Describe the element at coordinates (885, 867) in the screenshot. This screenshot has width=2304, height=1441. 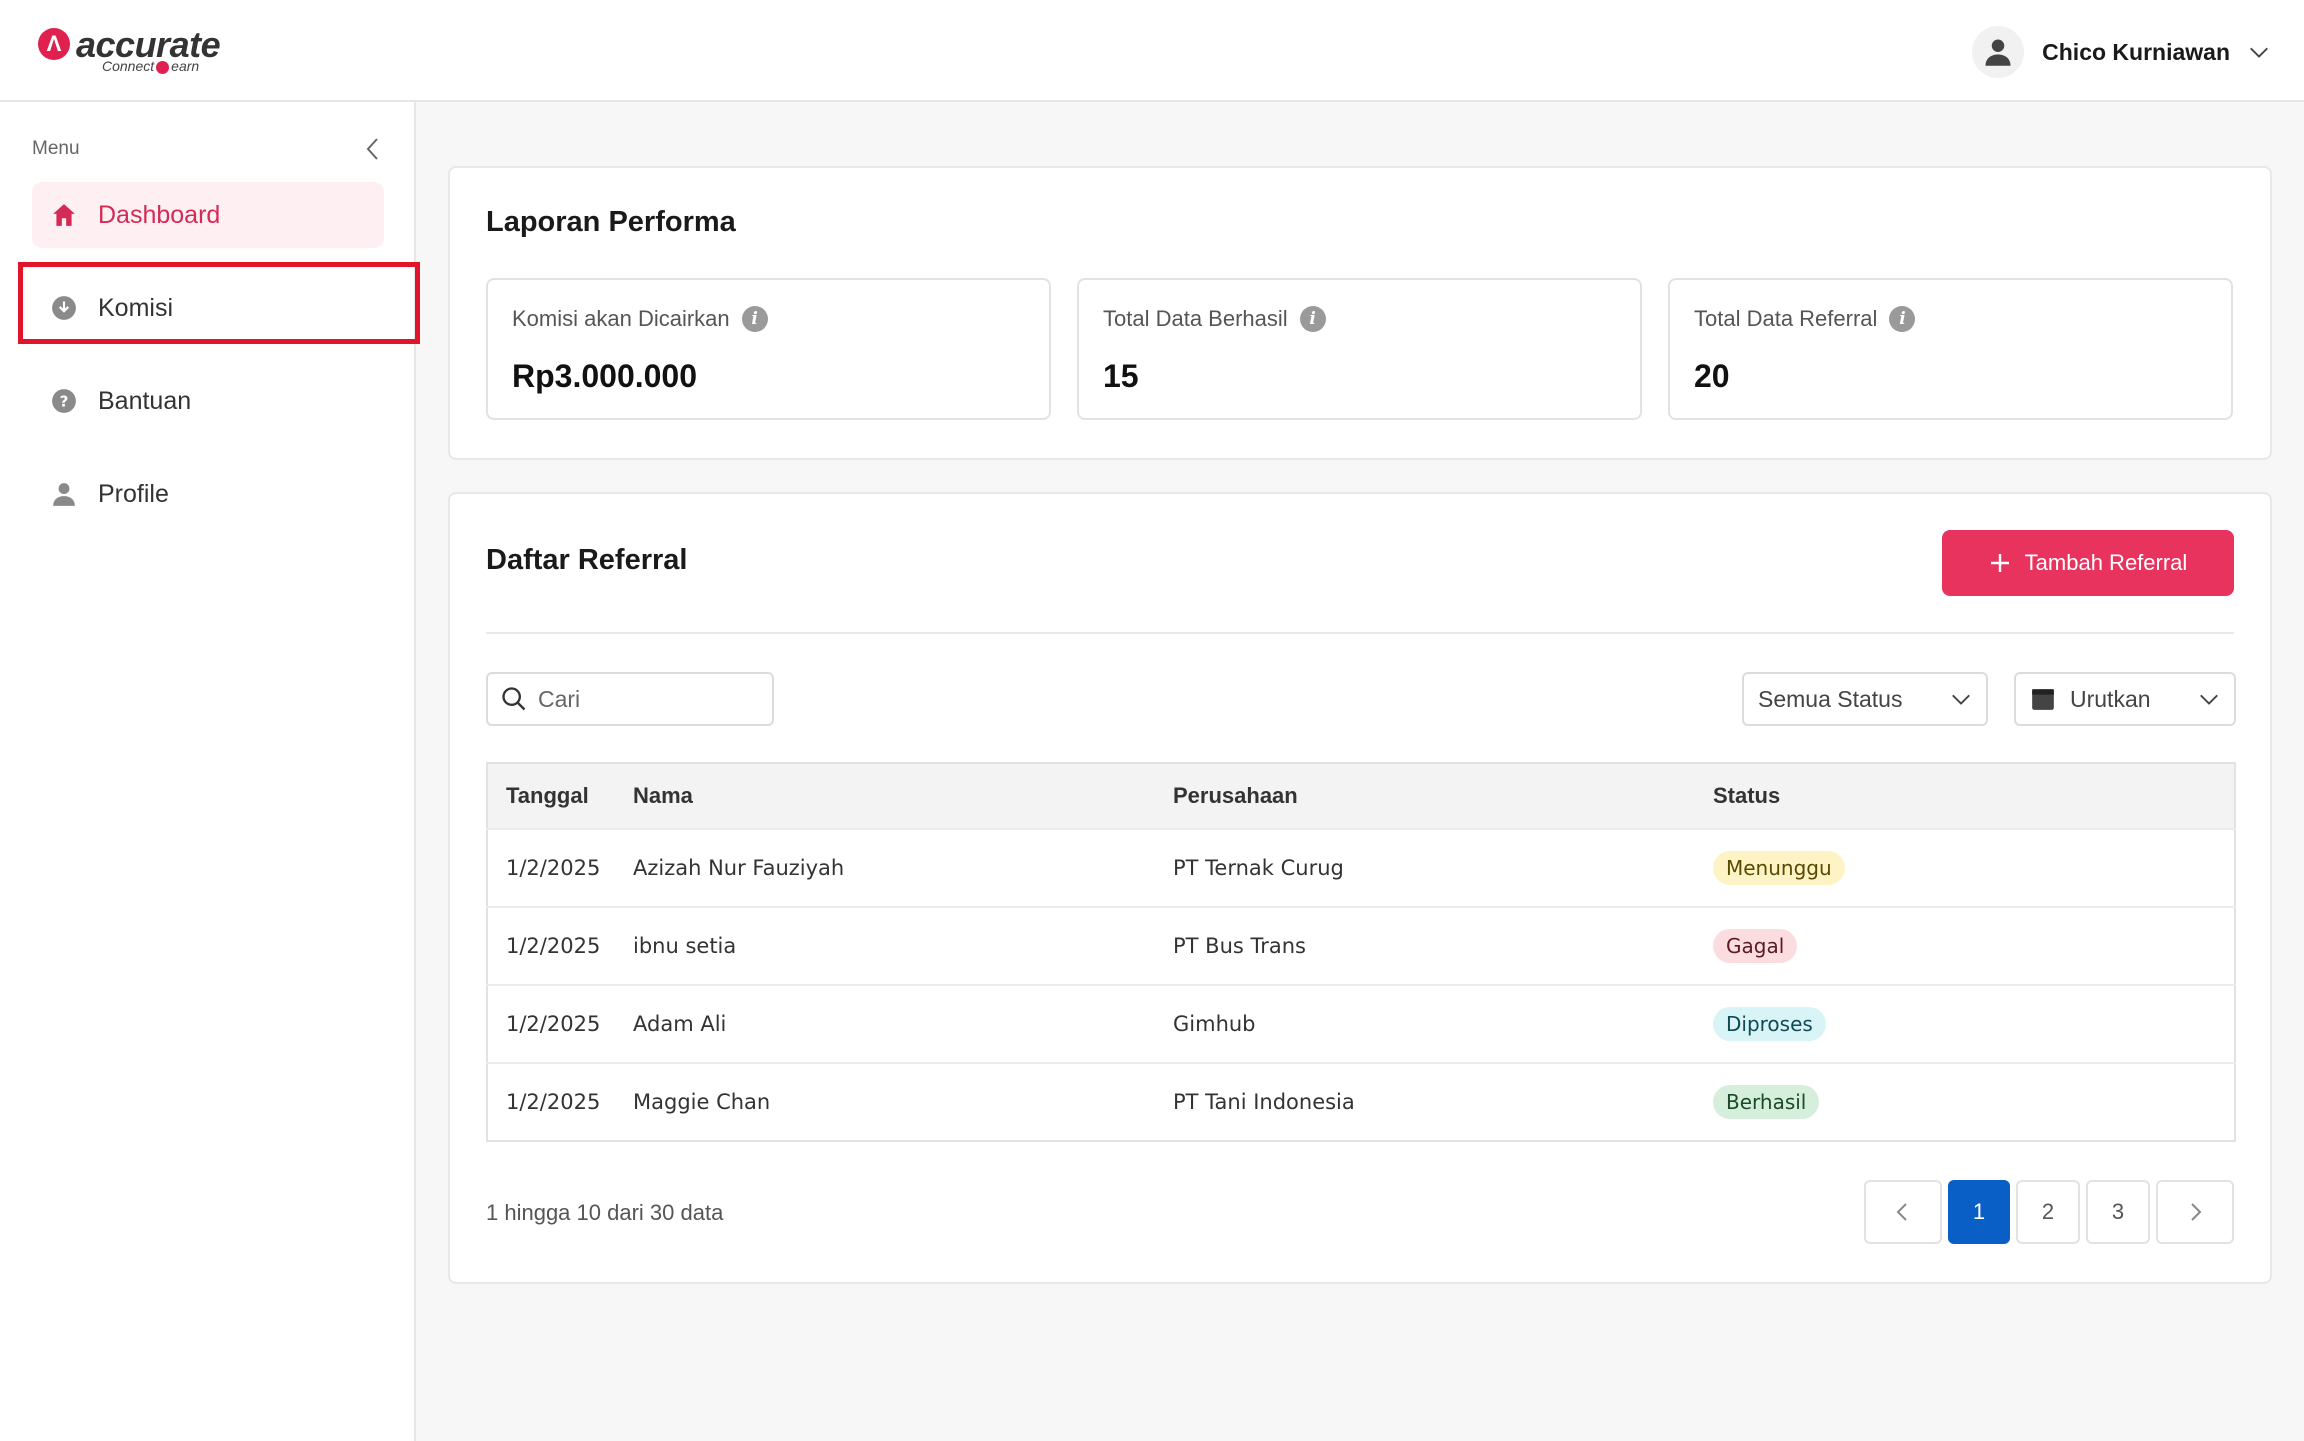
I see `cell-name: Azizah Nur Fauziyah` at that location.